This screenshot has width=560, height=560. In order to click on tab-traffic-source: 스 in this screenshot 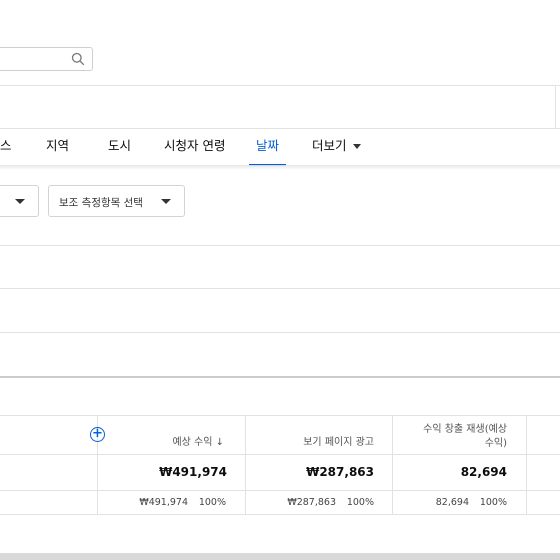, I will do `click(6, 147)`.